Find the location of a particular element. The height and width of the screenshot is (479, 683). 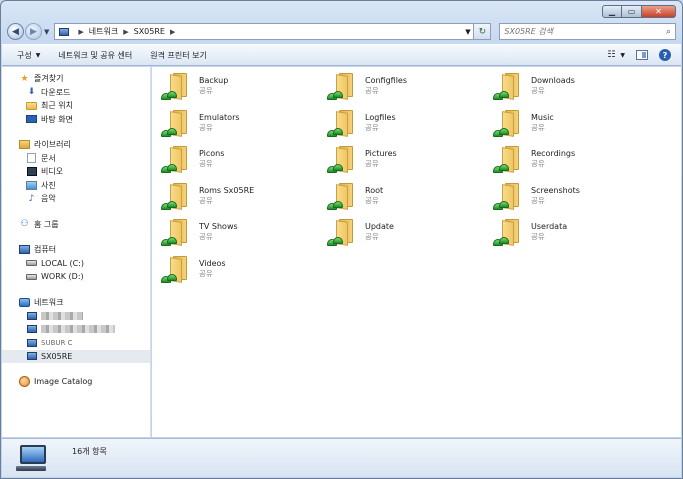

shared-folder-item: Pictures 공유 is located at coordinates (410, 162).